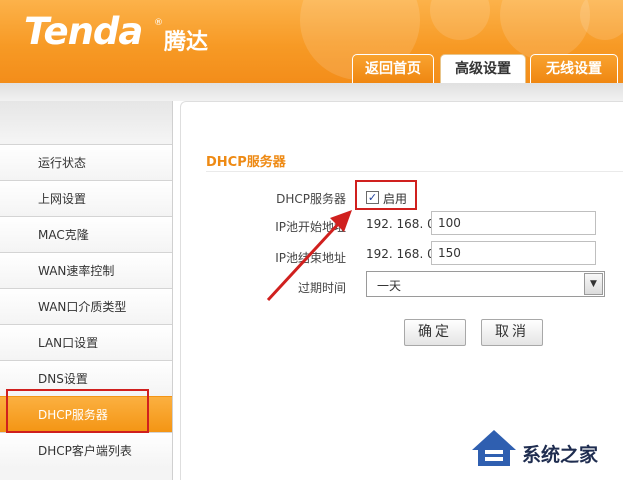  What do you see at coordinates (560, 455) in the screenshot?
I see `watermark-text: 系统之家` at bounding box center [560, 455].